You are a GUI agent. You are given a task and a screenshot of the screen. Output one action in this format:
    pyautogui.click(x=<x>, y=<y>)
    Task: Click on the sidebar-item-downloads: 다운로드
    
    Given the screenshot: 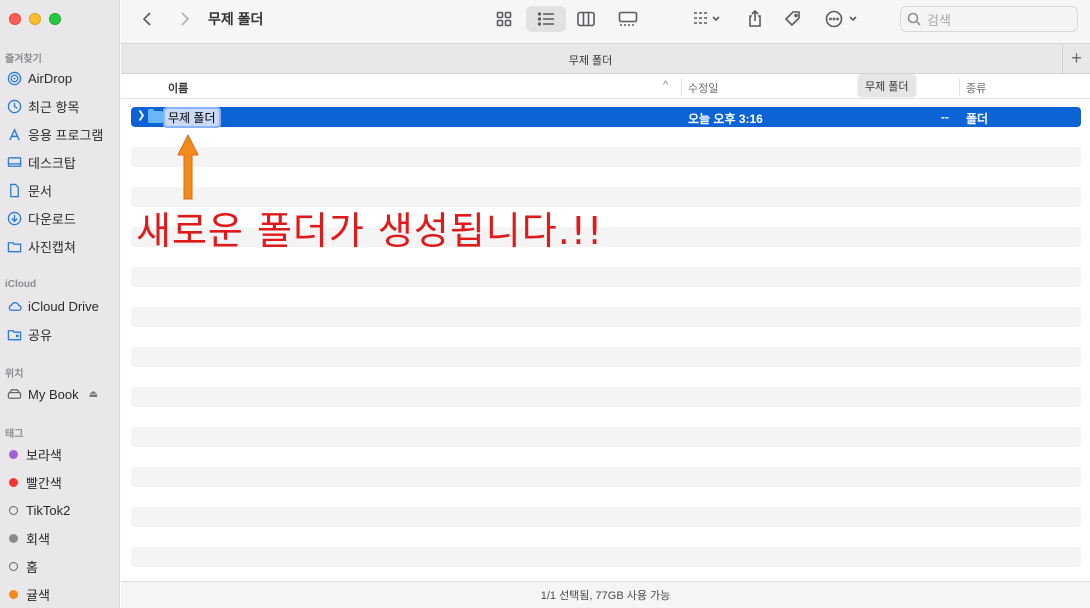 What is the action you would take?
    pyautogui.click(x=61, y=218)
    